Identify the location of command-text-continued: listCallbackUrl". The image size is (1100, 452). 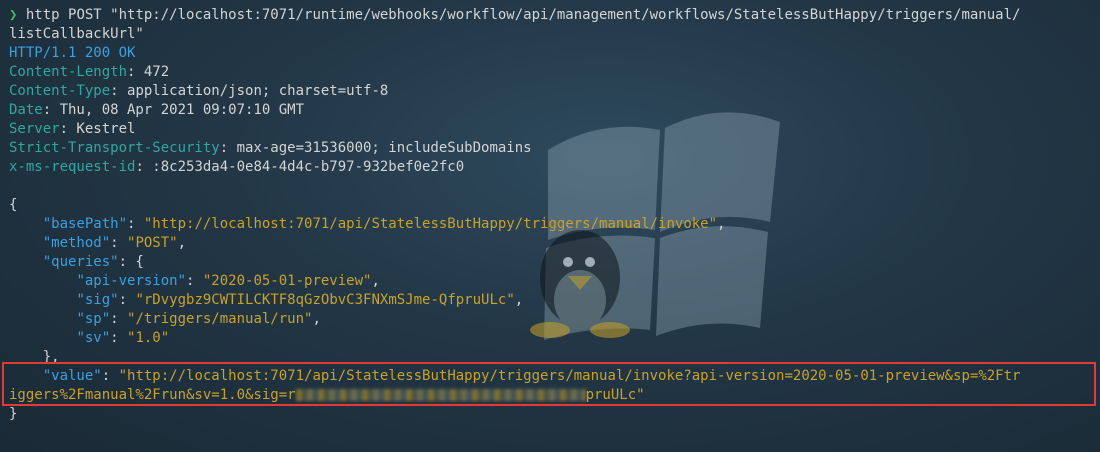
(76, 34).